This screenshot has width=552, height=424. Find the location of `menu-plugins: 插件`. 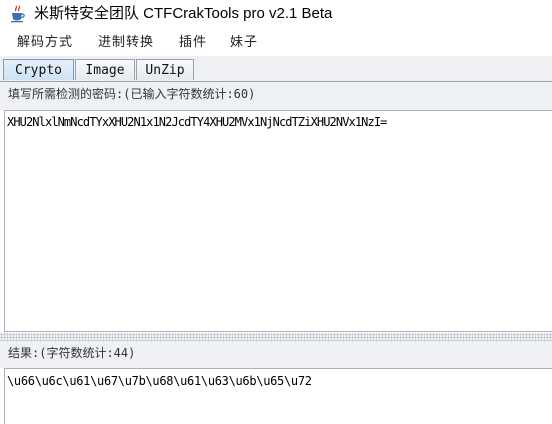

menu-plugins: 插件 is located at coordinates (193, 43).